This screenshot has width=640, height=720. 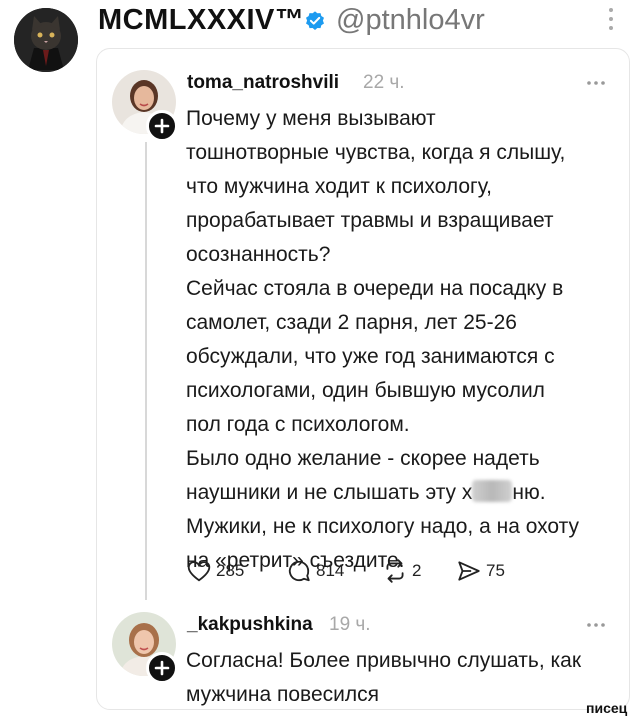 I want to click on share-button: 75, so click(x=480, y=571).